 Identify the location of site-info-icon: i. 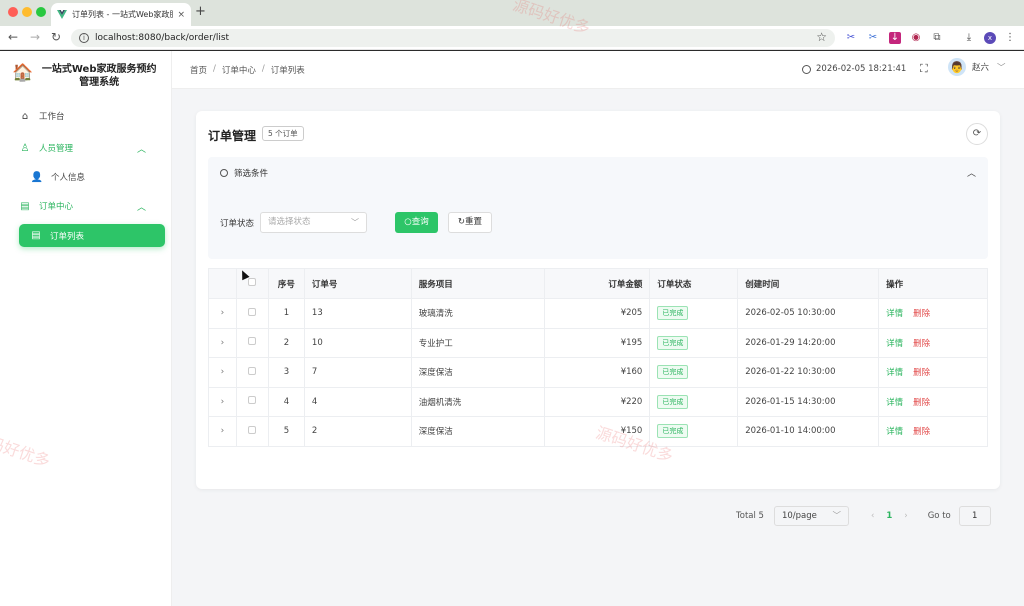
(84, 38).